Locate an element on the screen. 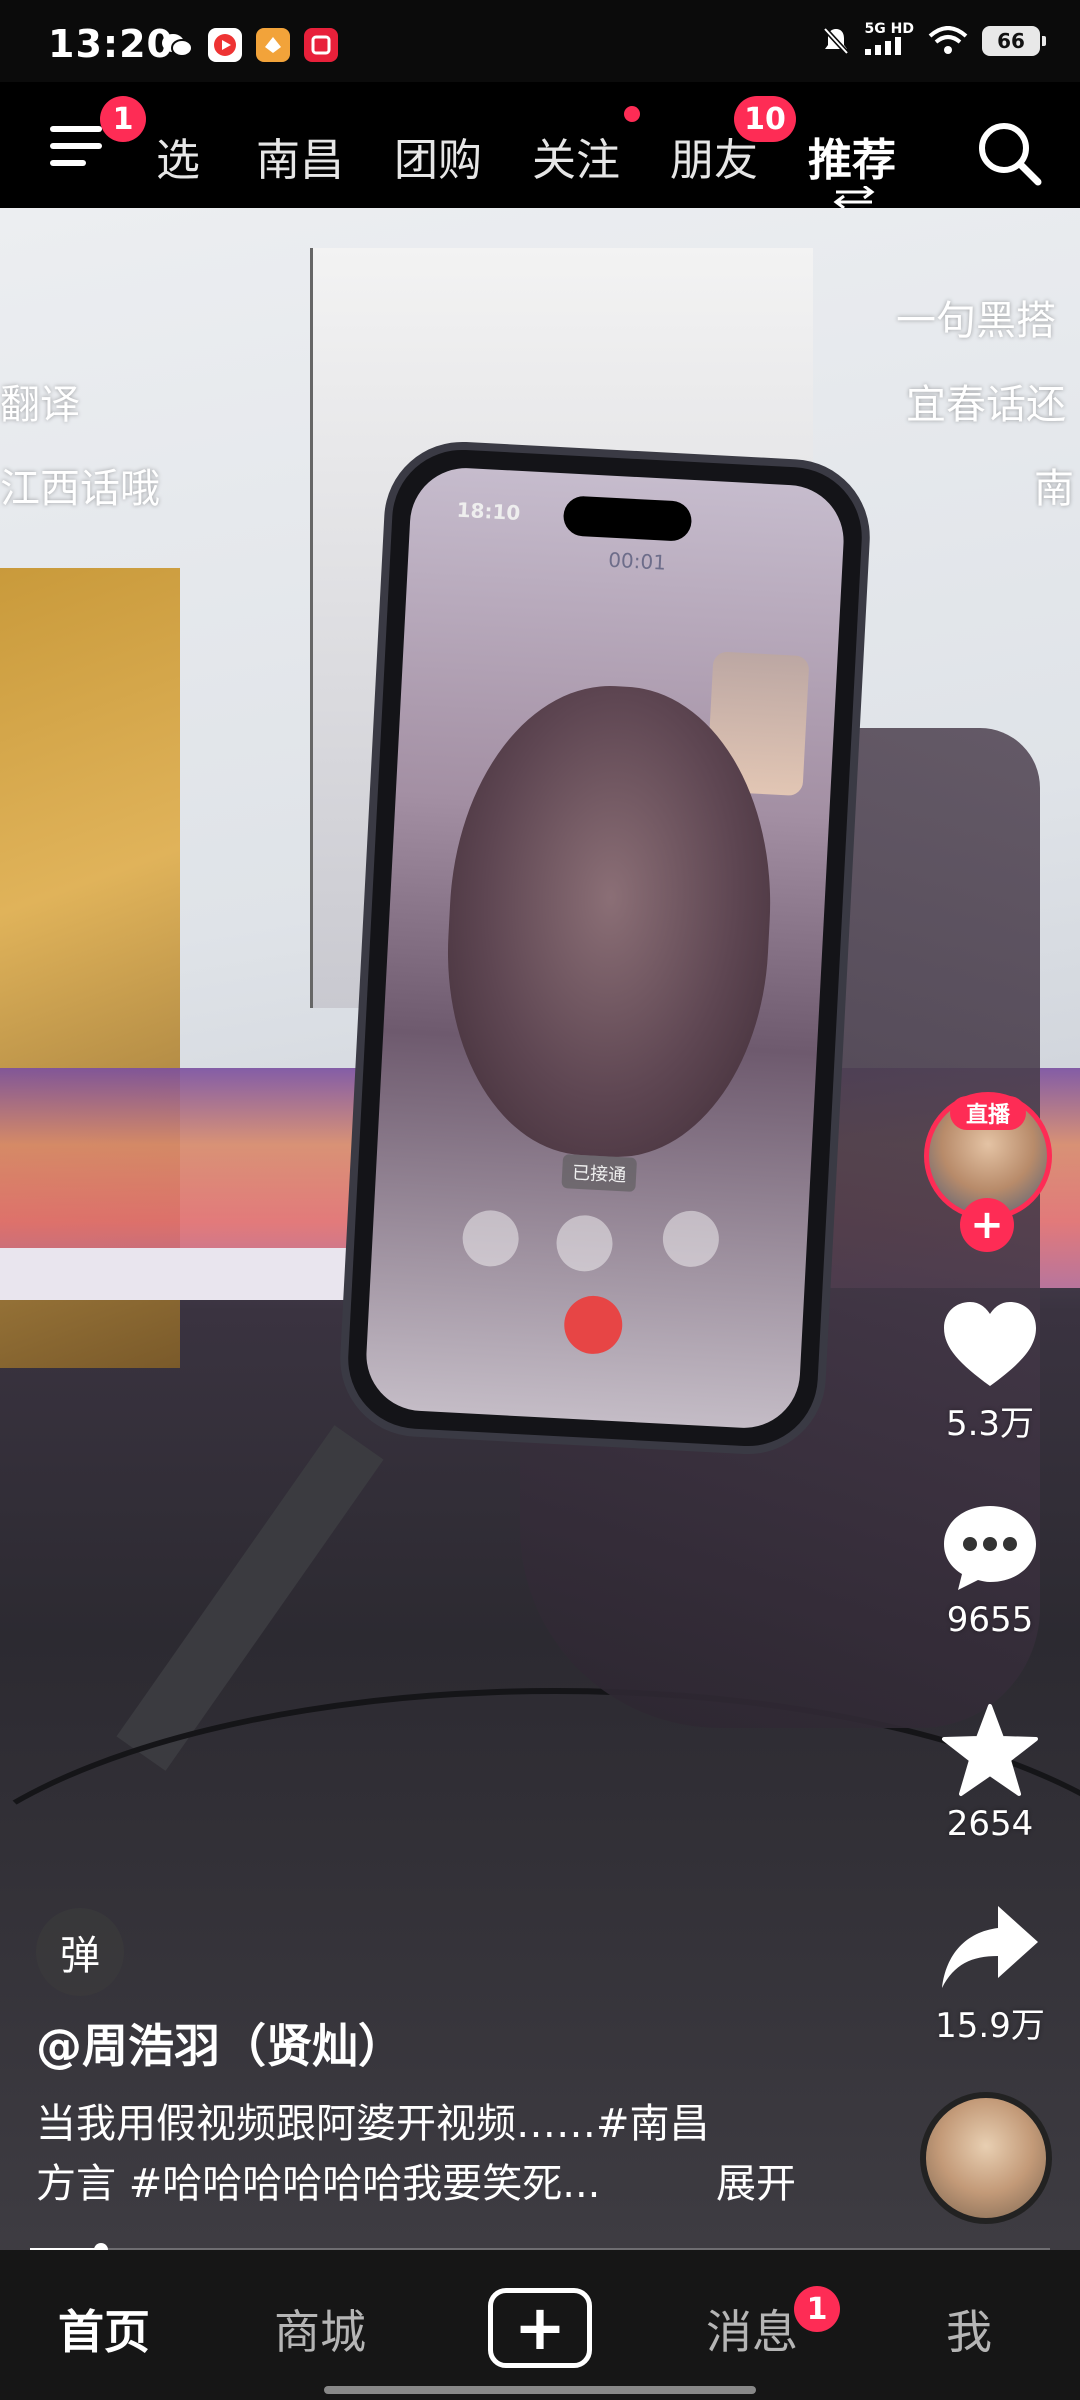 This screenshot has height=2400, width=1080. like-count: 5.3万 is located at coordinates (990, 1424).